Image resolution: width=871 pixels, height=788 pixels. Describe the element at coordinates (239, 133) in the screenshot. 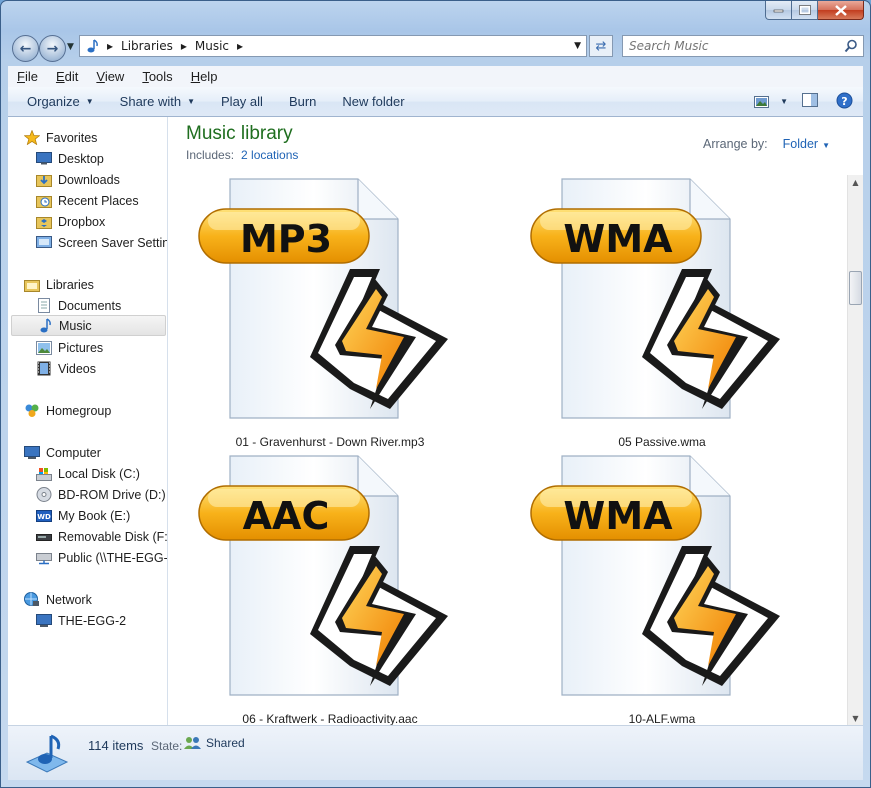

I see `library-title: Music library` at that location.